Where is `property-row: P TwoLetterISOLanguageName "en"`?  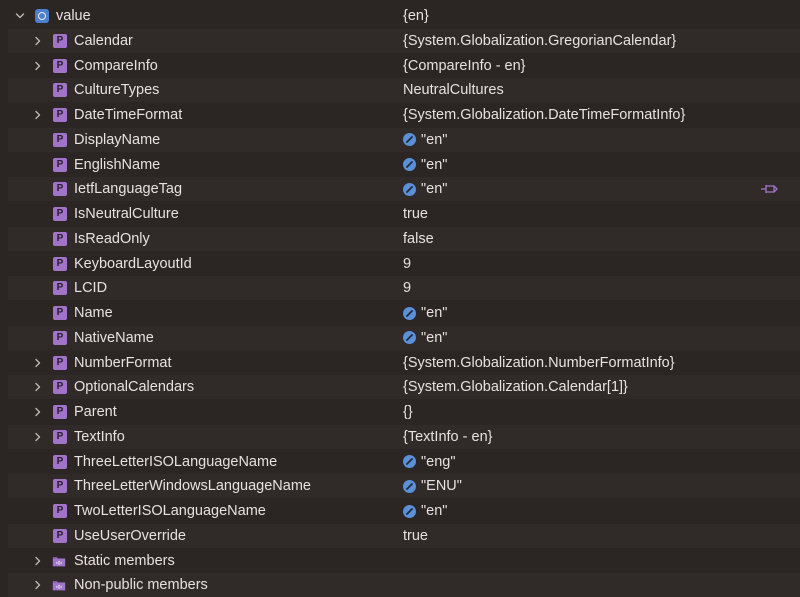
property-row: P TwoLetterISOLanguageName "en" is located at coordinates (400, 511).